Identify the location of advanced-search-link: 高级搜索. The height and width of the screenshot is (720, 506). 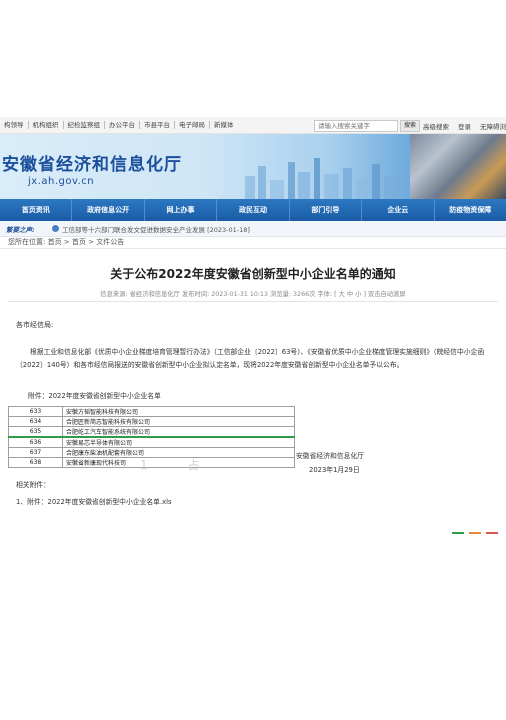
(436, 127).